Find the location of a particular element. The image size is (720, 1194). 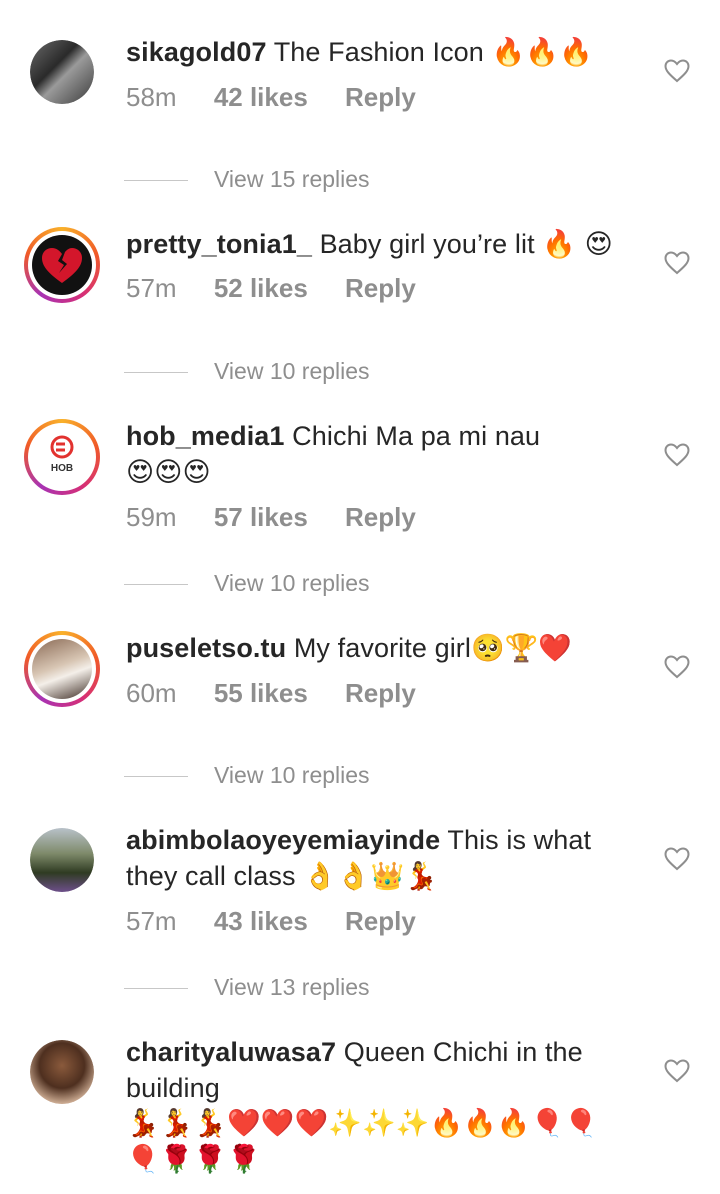

likes-count: 52 likes is located at coordinates (261, 288).